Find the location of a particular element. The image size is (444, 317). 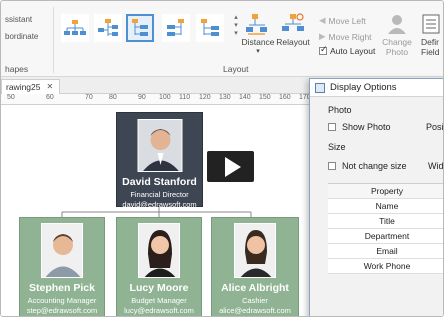

change-photo-button: Change Photo is located at coordinates (397, 35).